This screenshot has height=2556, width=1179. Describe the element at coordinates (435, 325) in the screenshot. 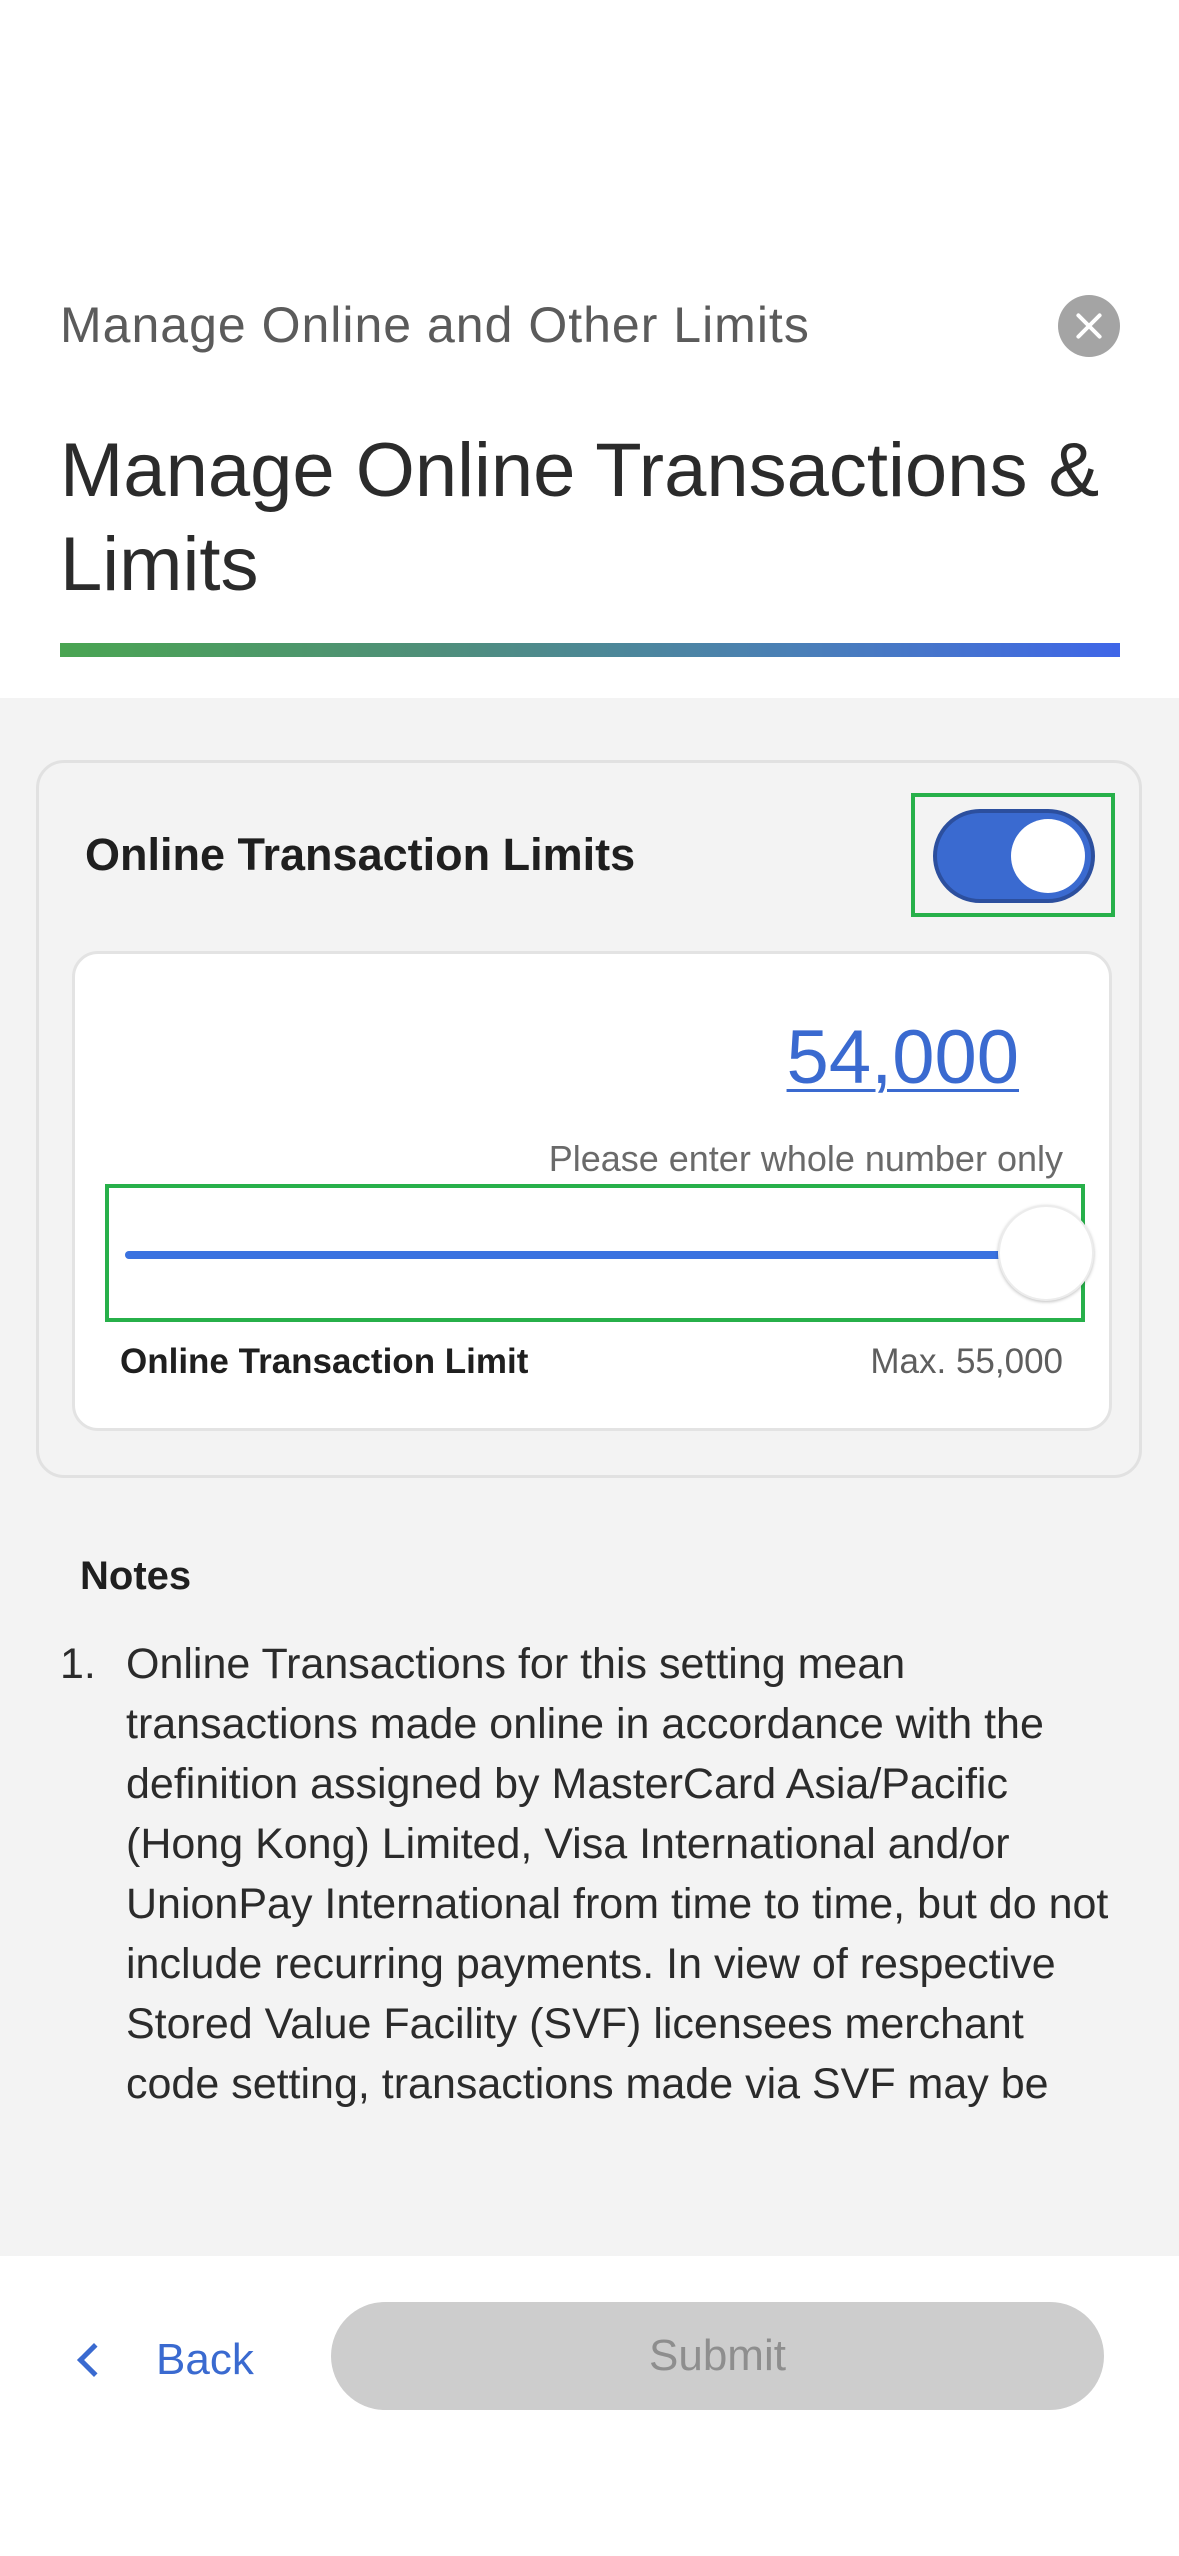

I see `page-subtitle: Manage Online and Other Limits` at that location.